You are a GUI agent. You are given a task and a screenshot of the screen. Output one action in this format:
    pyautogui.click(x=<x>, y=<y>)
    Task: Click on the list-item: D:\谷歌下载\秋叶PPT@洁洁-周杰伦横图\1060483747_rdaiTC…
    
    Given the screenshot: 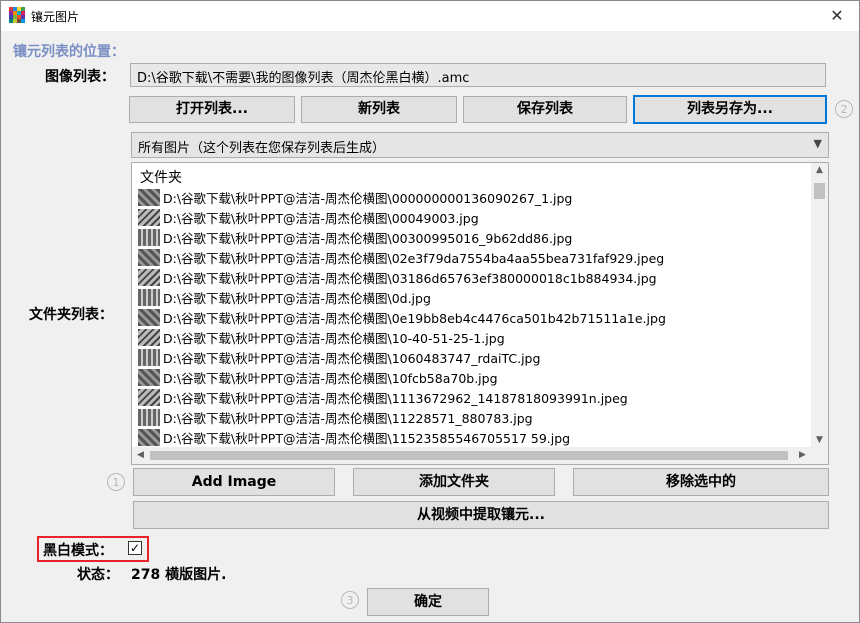 What is the action you would take?
    pyautogui.click(x=474, y=357)
    